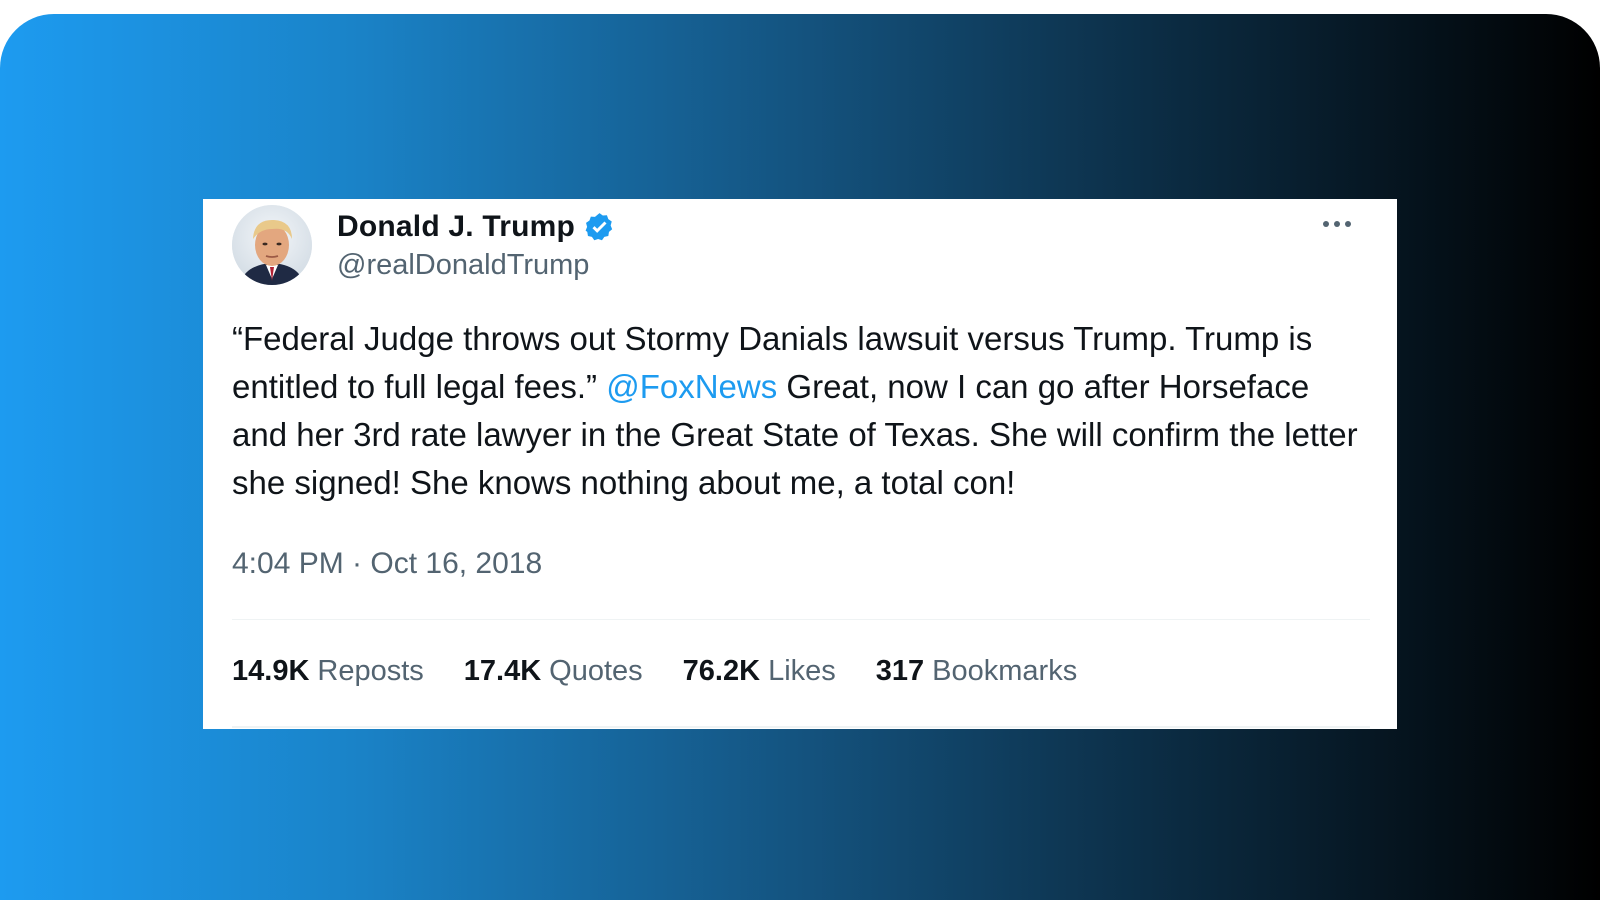 Image resolution: width=1600 pixels, height=900 pixels. What do you see at coordinates (801, 619) in the screenshot?
I see `divider` at bounding box center [801, 619].